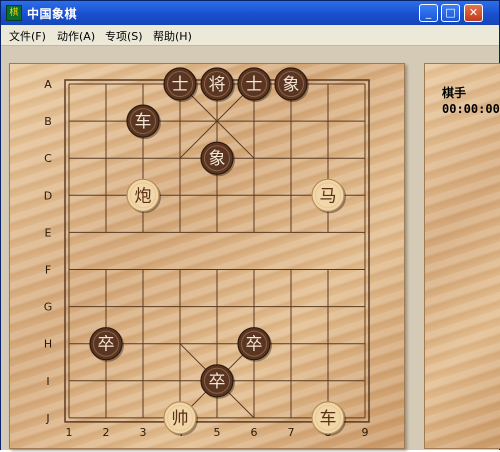 The image size is (500, 452). I want to click on info-panel: 棋手 00:00:00, so click(462, 256).